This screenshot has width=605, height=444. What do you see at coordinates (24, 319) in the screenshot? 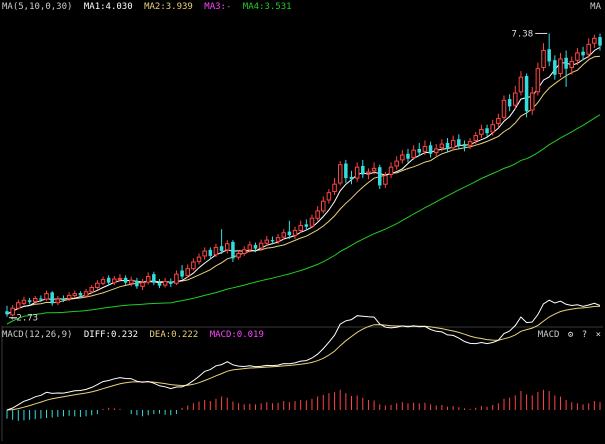
I see `low-label: ←2.73` at bounding box center [24, 319].